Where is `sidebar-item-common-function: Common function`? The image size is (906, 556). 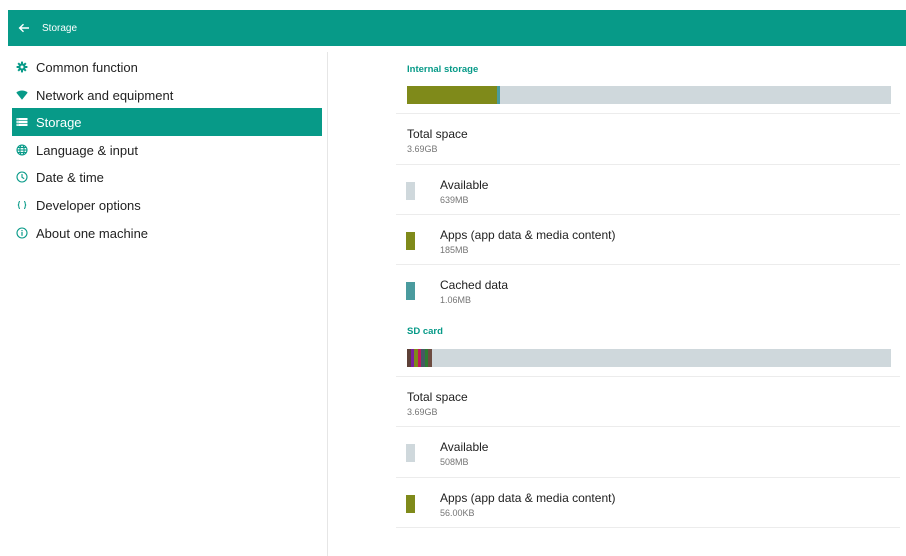 sidebar-item-common-function: Common function is located at coordinates (167, 67).